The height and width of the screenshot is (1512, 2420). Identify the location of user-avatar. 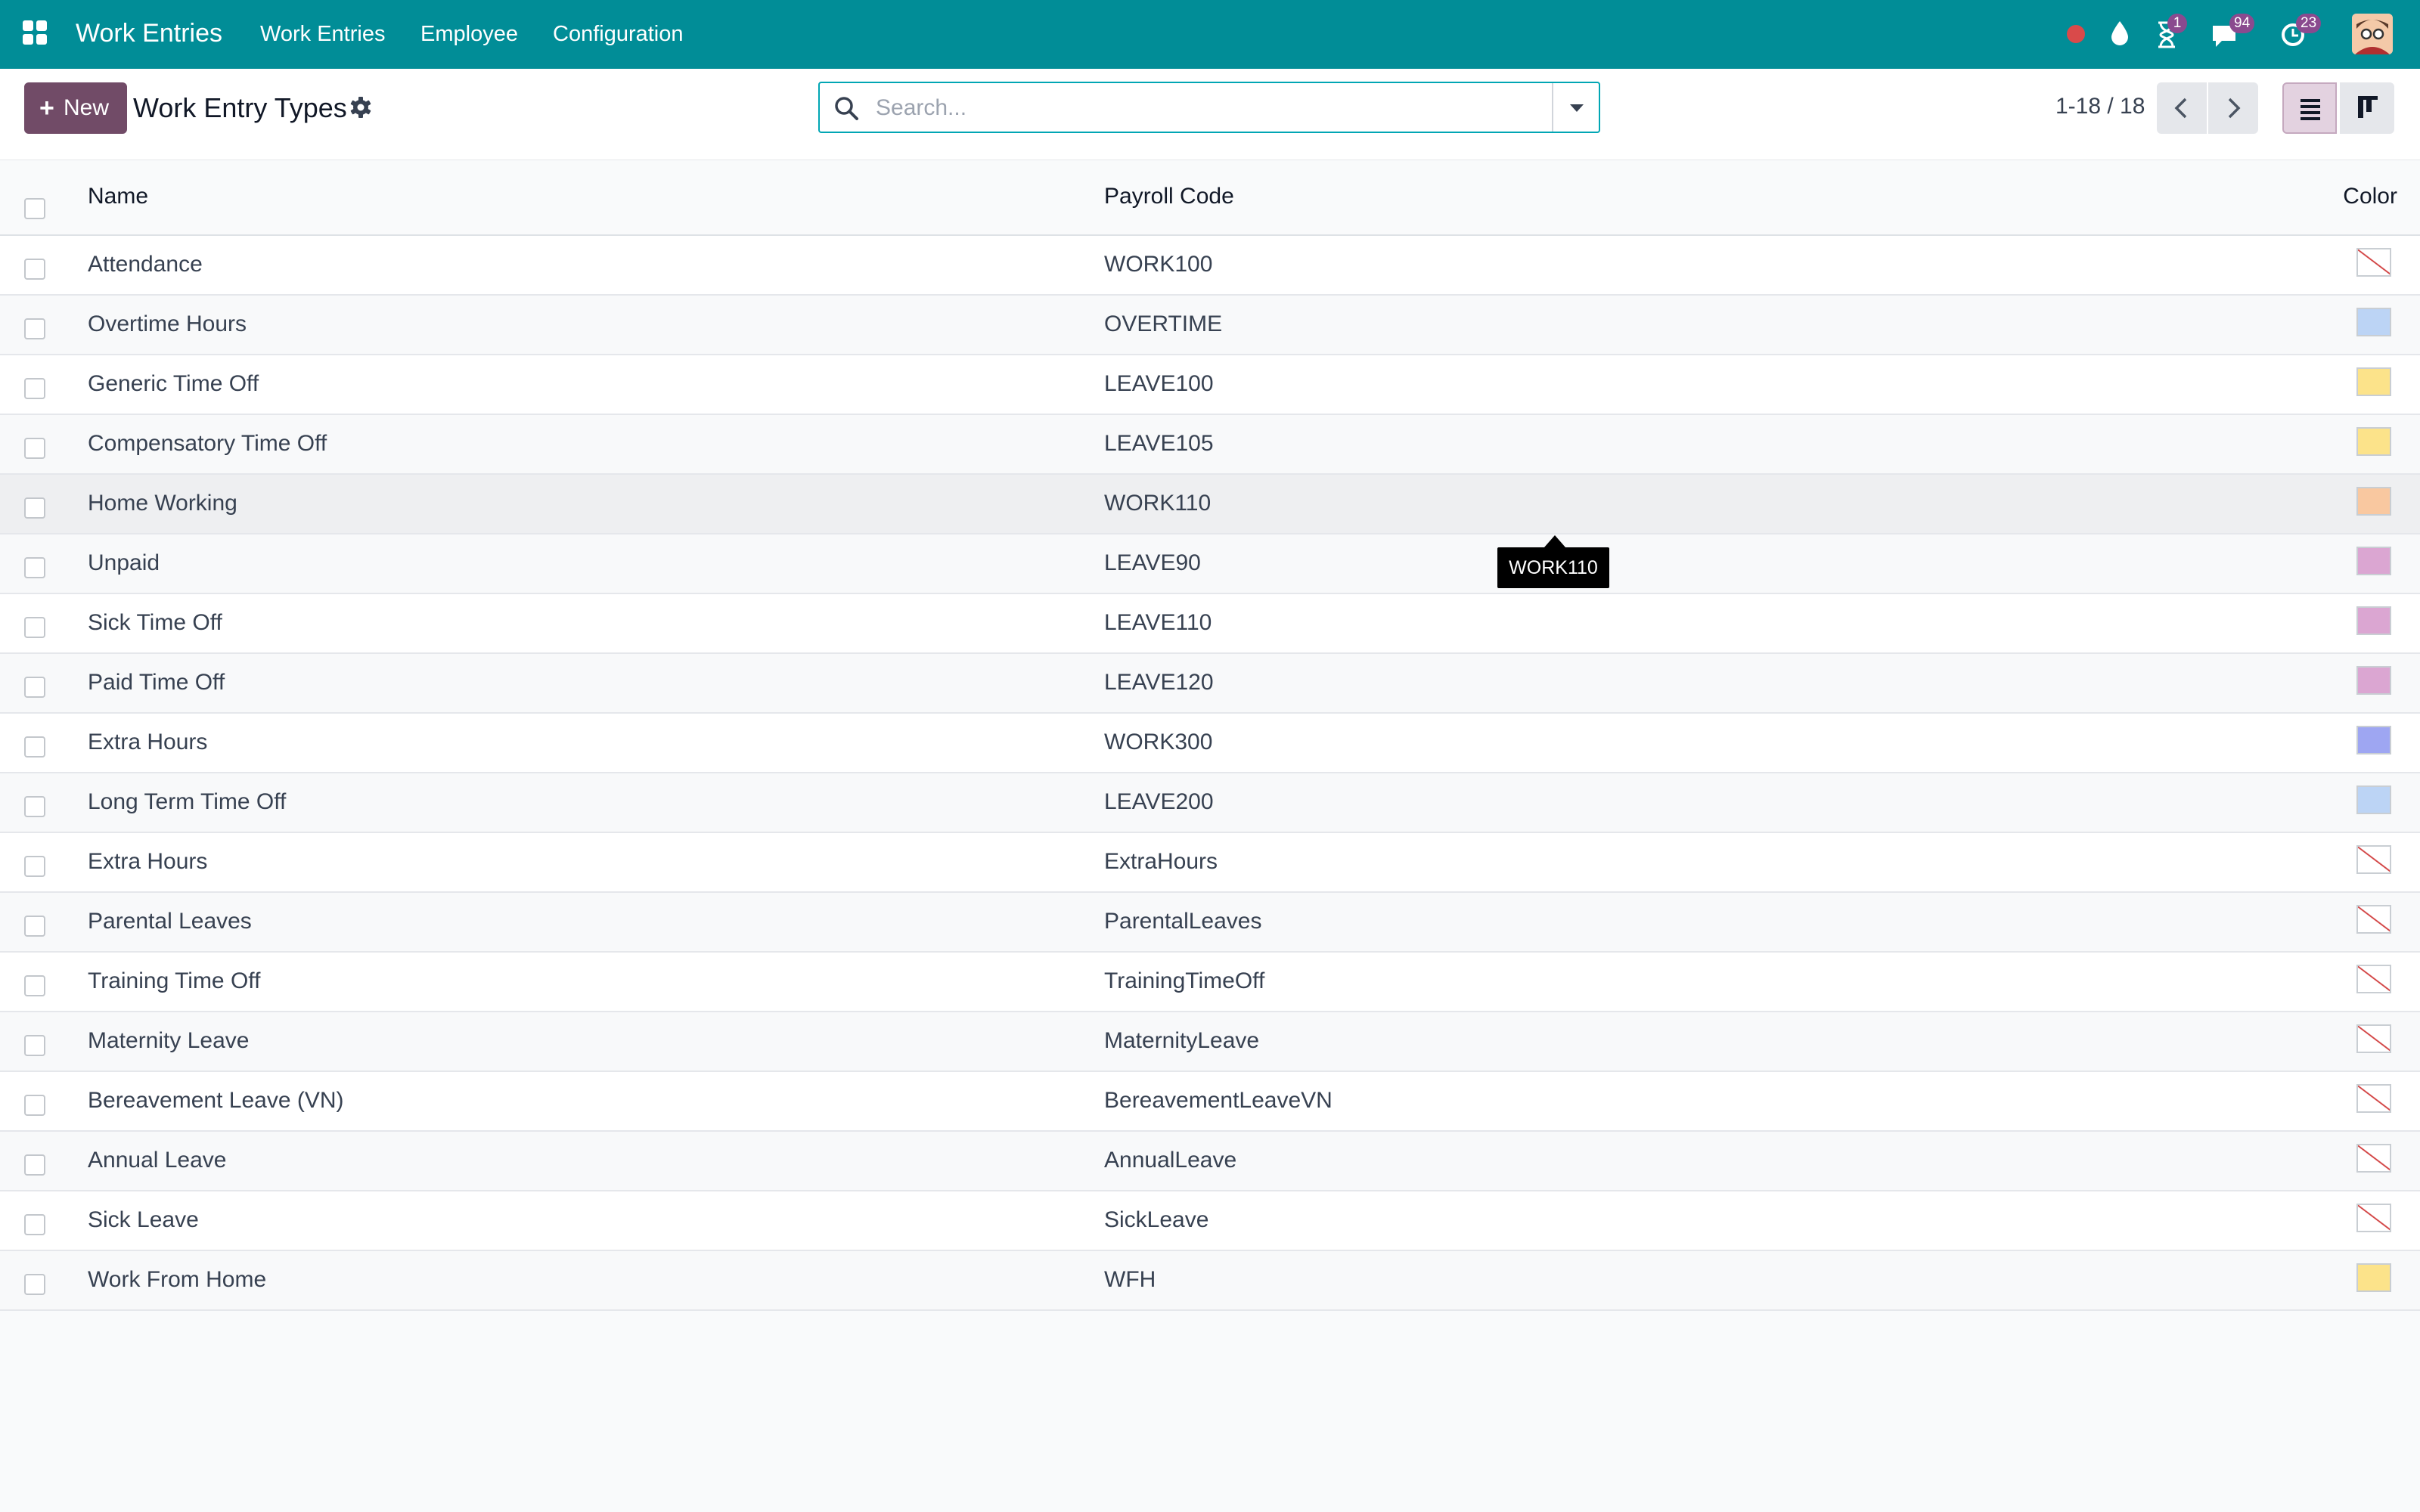
(2372, 34).